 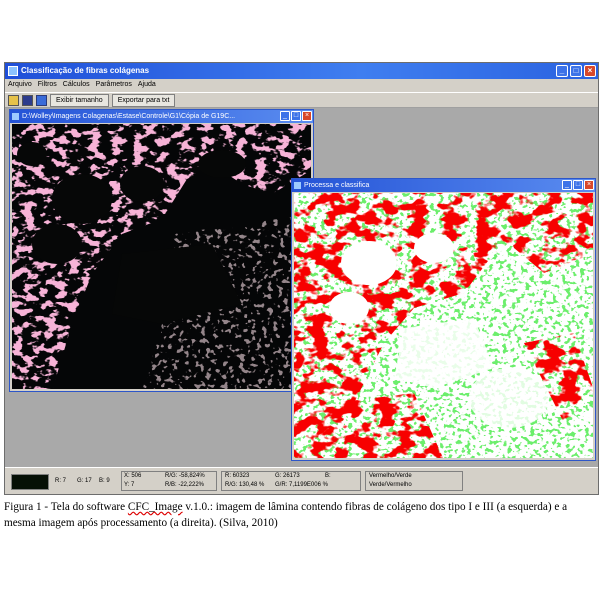 What do you see at coordinates (133, 476) in the screenshot?
I see `coord-x: X: 506` at bounding box center [133, 476].